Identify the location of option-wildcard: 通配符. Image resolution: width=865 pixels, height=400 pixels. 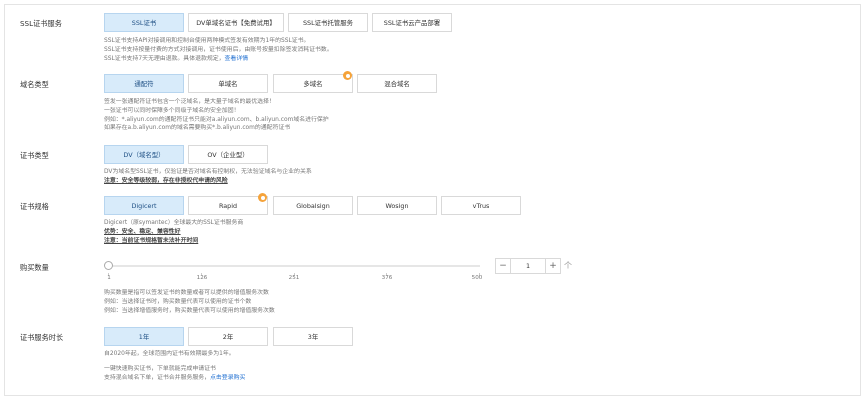
(144, 83).